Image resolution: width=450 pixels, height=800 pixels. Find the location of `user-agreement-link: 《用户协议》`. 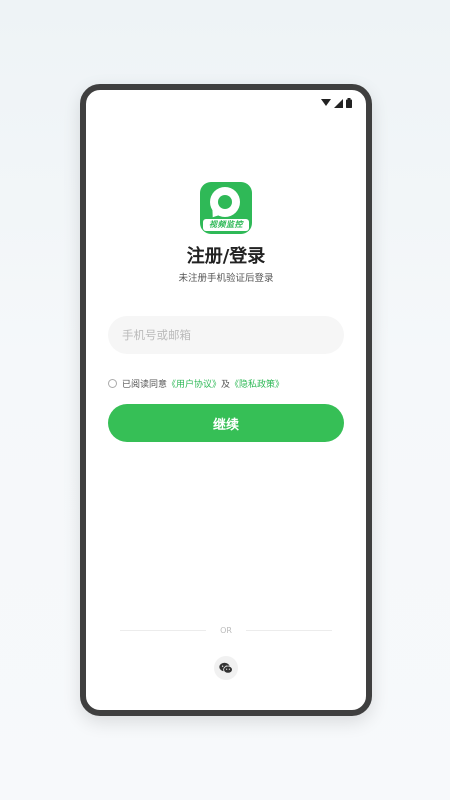

user-agreement-link: 《用户协议》 is located at coordinates (194, 383).